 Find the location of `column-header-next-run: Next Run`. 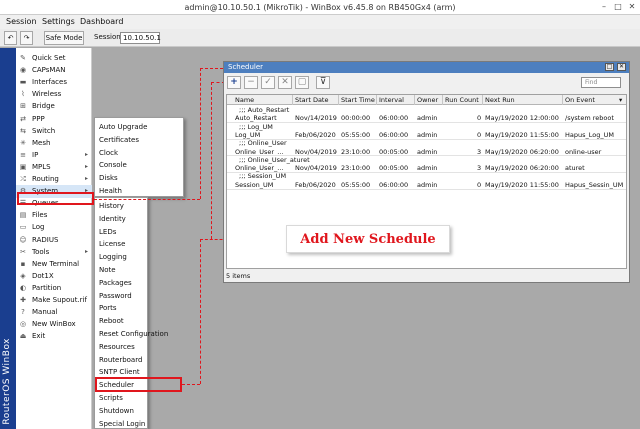

column-header-next-run: Next Run is located at coordinates (500, 100).